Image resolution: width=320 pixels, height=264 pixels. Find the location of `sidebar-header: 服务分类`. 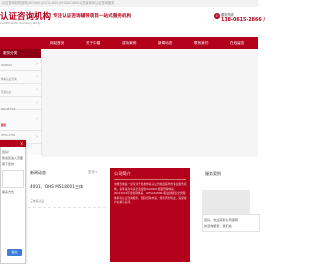

sidebar-header: 服务分类 is located at coordinates (20, 53).